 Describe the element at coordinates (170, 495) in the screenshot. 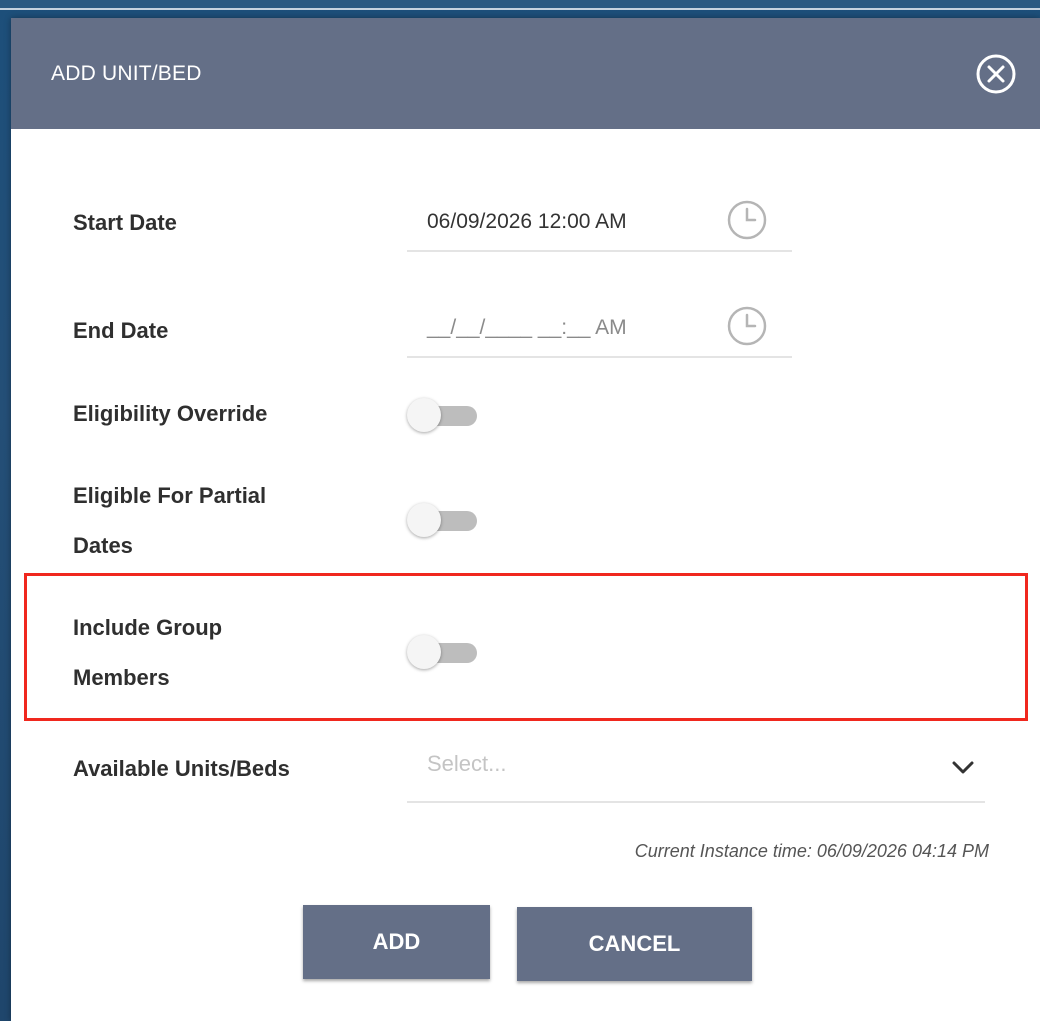

I see `eligible-partial-dates-label-line1: Eligible For Partial` at that location.